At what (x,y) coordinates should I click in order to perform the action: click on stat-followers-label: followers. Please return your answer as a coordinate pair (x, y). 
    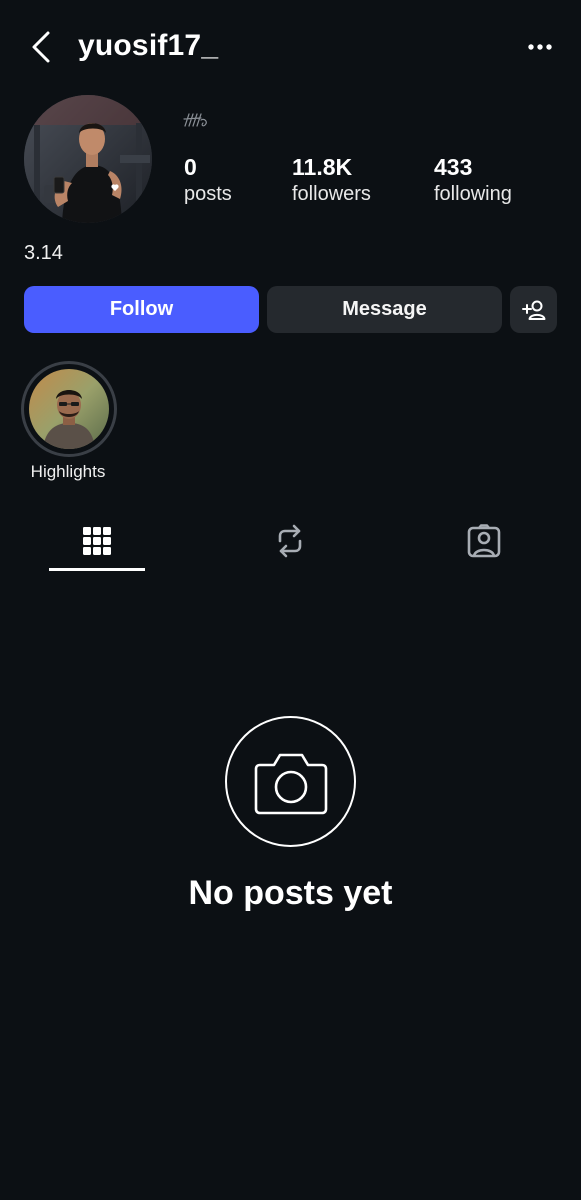
    Looking at the image, I should click on (331, 194).